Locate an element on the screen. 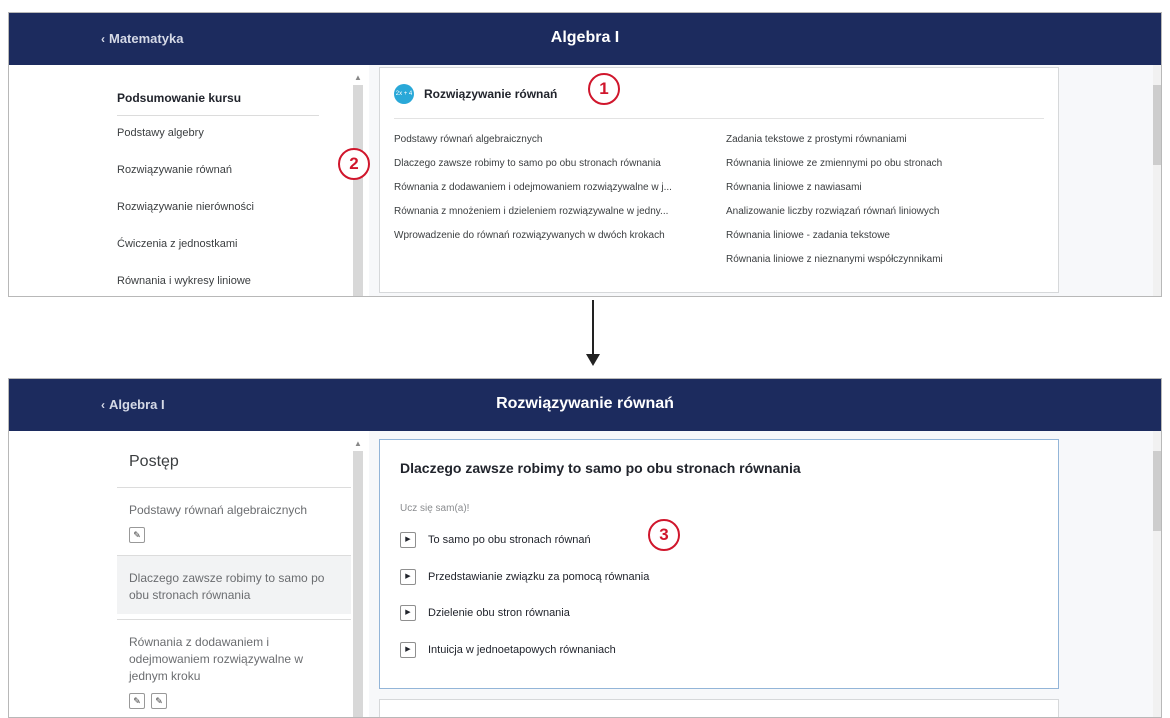 This screenshot has height=718, width=1170. page-title: Algebra I is located at coordinates (585, 37).